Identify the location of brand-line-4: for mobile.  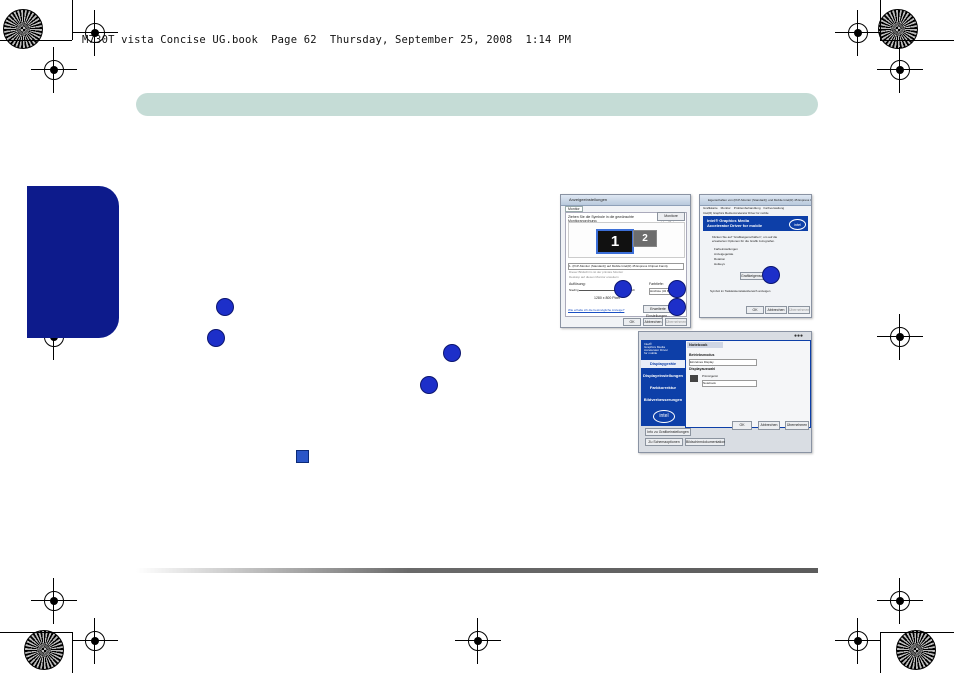
(651, 353).